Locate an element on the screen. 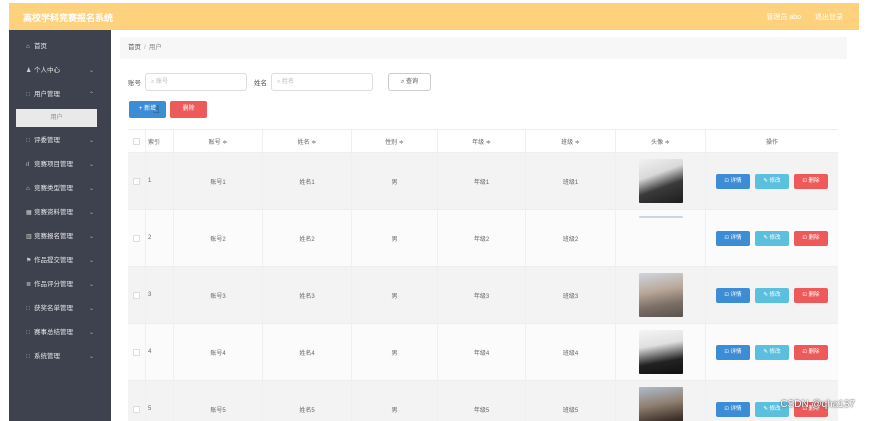 The height and width of the screenshot is (421, 870). account-placeholder: 账号 is located at coordinates (162, 82).